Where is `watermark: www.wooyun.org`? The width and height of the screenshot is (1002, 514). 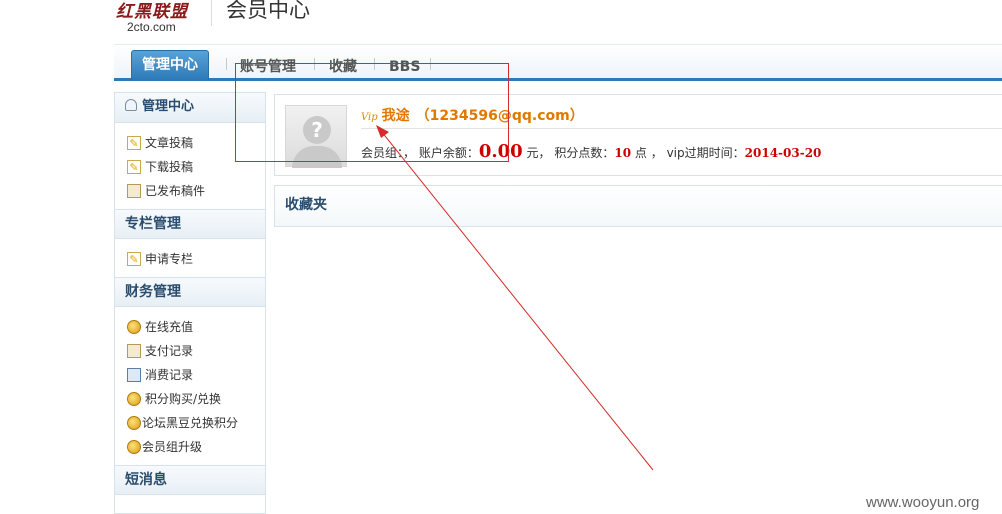
watermark: www.wooyun.org is located at coordinates (923, 502).